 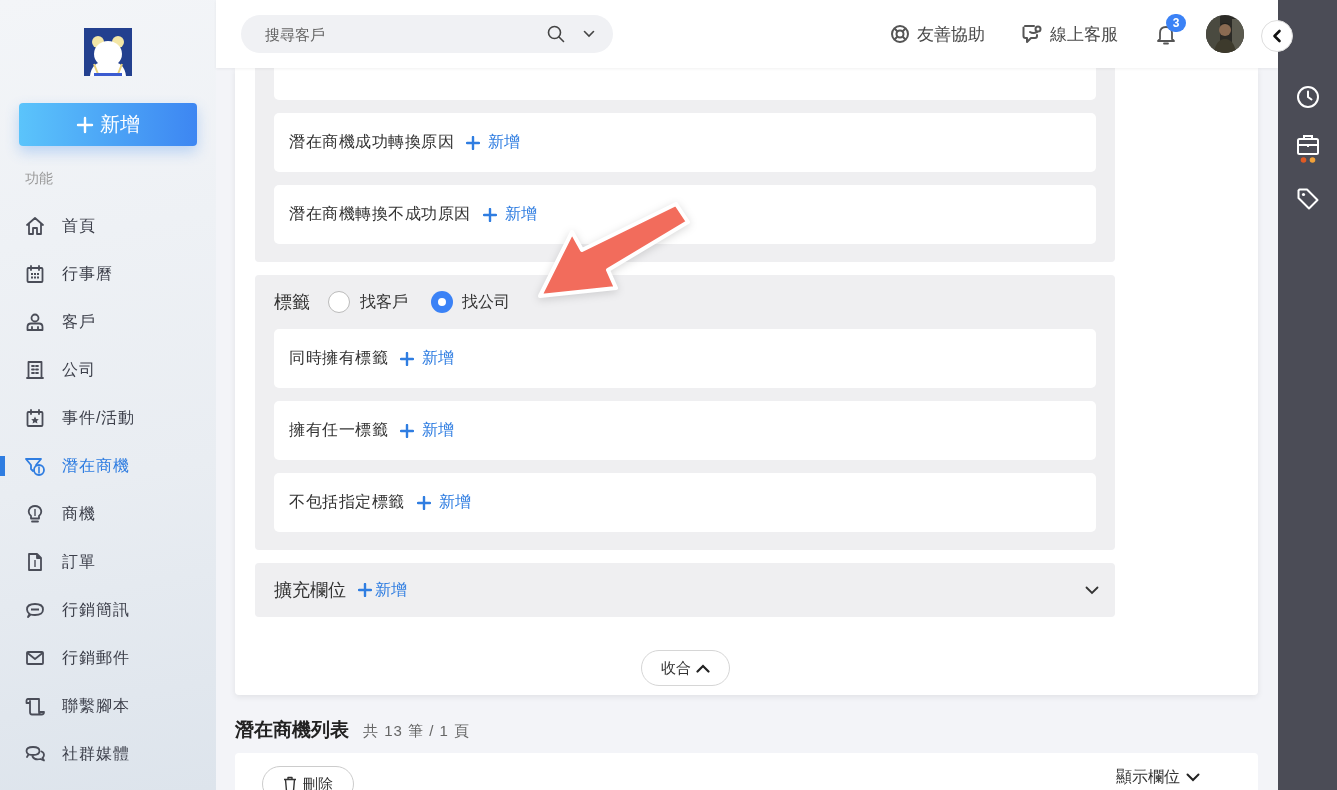 What do you see at coordinates (35, 274) in the screenshot?
I see `calendar-icon` at bounding box center [35, 274].